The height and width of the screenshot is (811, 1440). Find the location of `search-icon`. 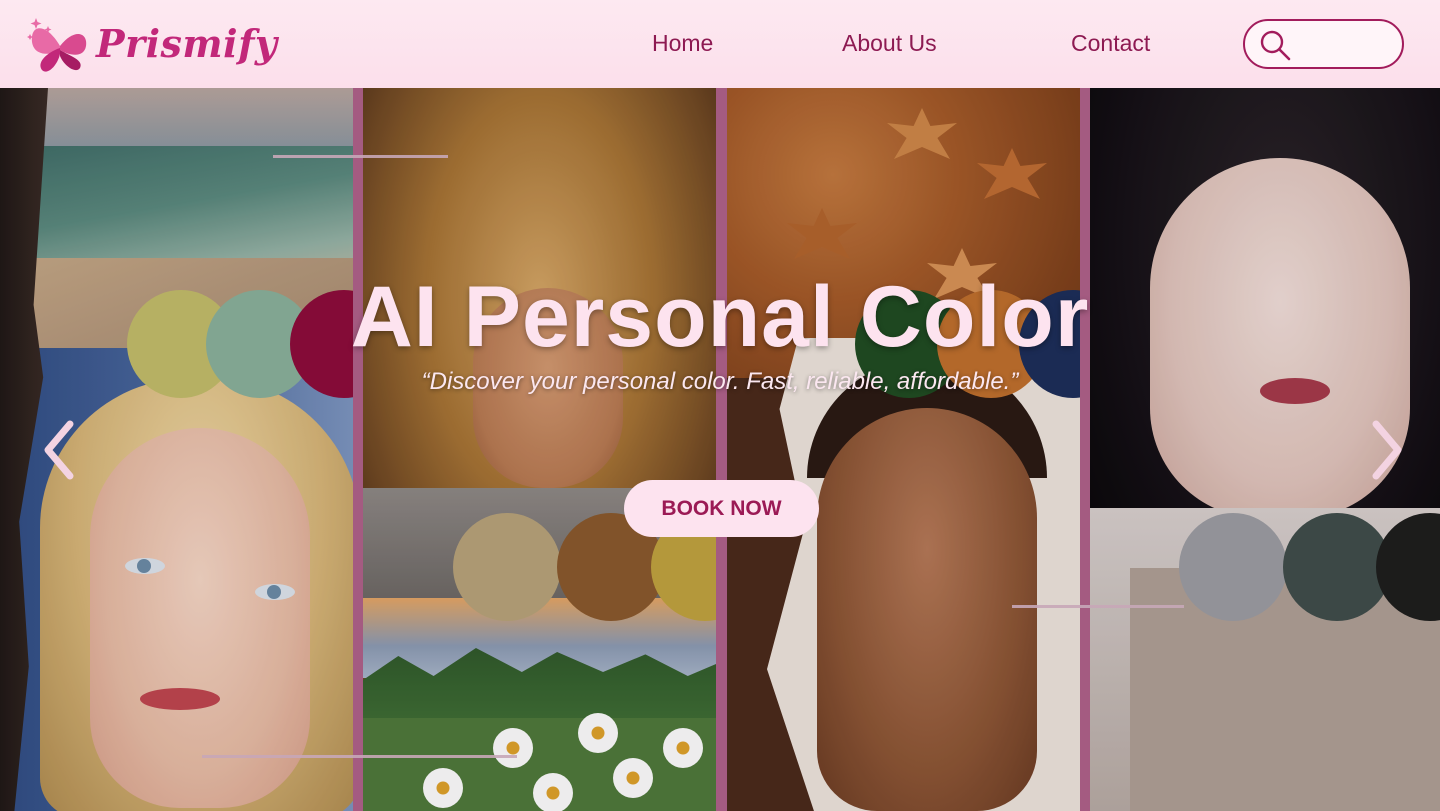

search-icon is located at coordinates (1275, 45).